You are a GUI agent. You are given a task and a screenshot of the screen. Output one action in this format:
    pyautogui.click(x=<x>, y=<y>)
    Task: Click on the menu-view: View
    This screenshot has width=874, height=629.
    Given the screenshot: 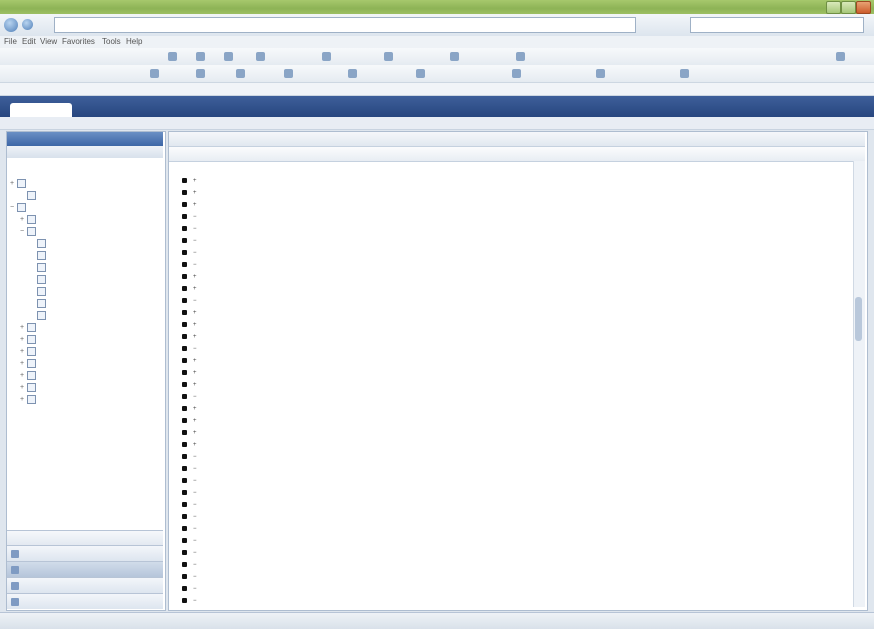 What is the action you would take?
    pyautogui.click(x=48, y=41)
    